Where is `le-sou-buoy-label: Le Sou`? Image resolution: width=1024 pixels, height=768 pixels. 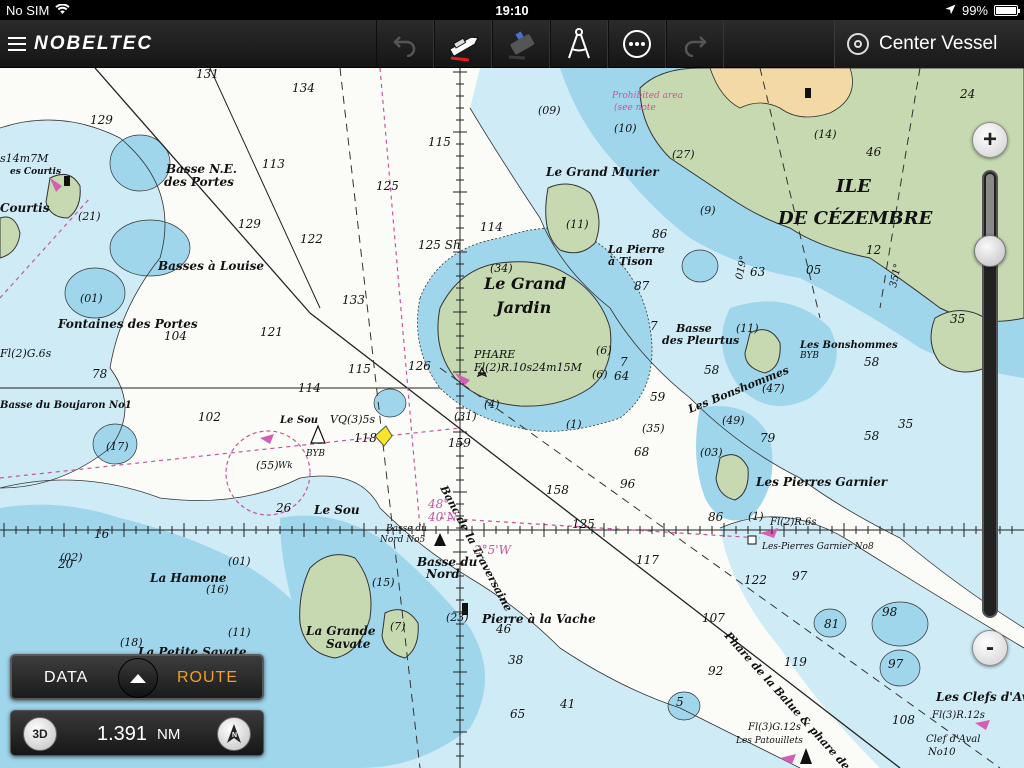 le-sou-buoy-label: Le Sou is located at coordinates (298, 420).